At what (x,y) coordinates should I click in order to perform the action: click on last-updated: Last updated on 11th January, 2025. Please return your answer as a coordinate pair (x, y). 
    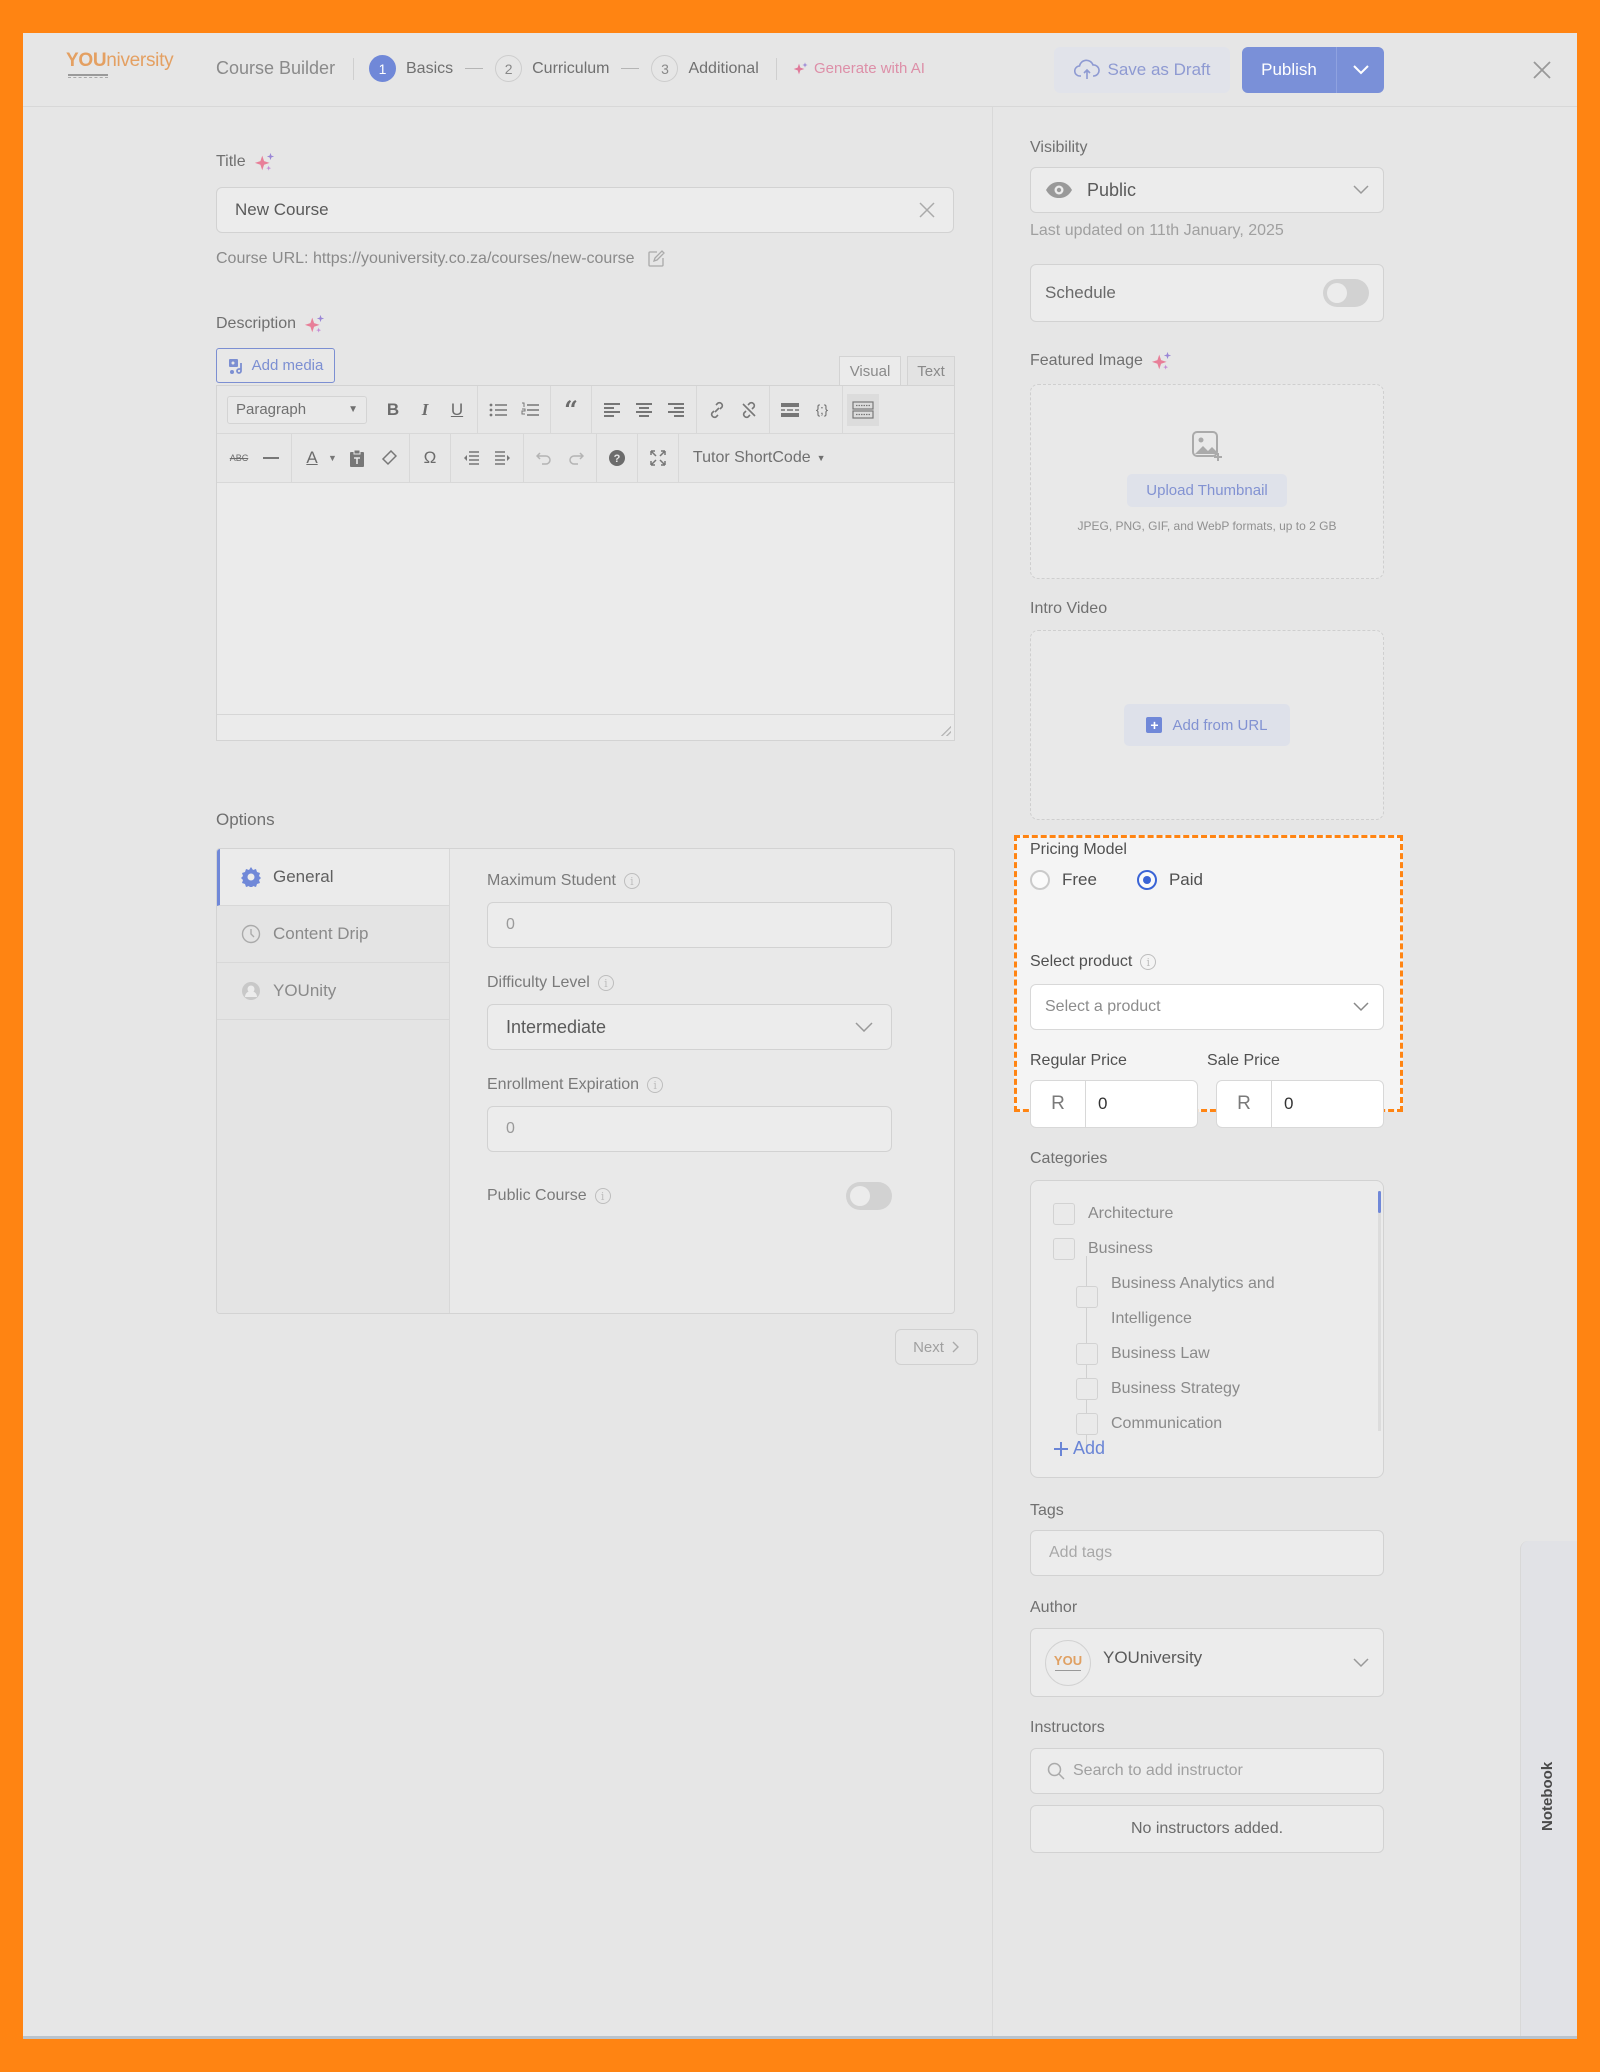
    Looking at the image, I should click on (1157, 230).